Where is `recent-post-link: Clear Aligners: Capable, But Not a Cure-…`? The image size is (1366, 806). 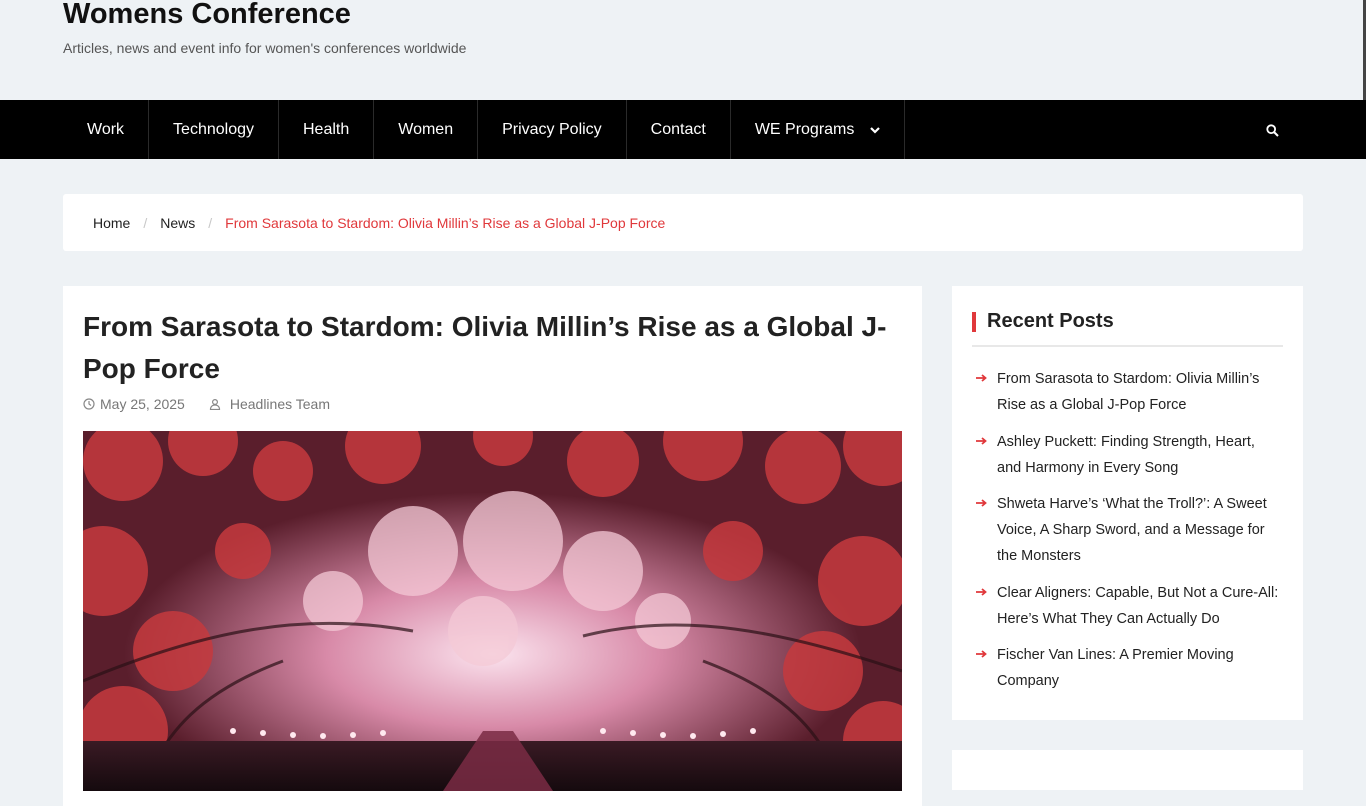 recent-post-link: Clear Aligners: Capable, But Not a Cure-… is located at coordinates (1127, 606).